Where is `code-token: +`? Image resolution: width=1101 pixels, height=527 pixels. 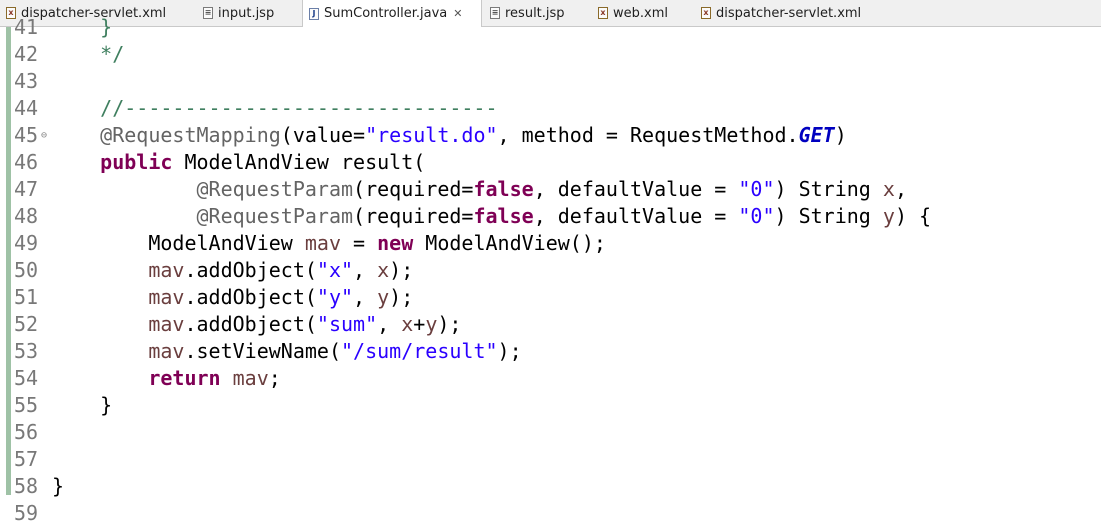 code-token: + is located at coordinates (419, 324).